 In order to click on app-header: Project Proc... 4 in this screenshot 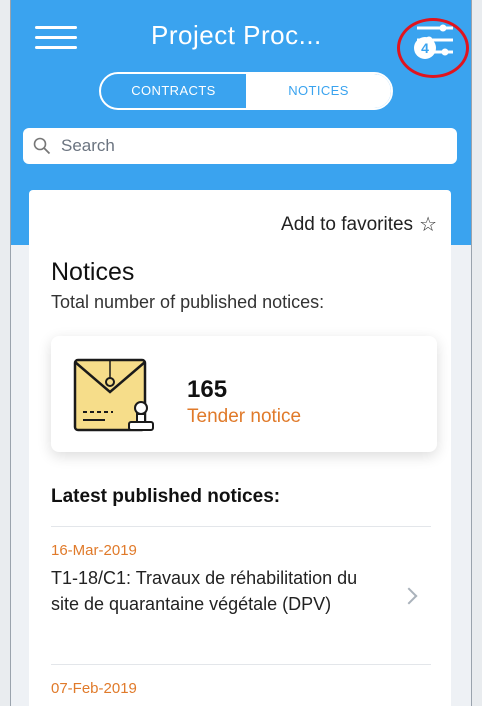, I will do `click(241, 39)`.